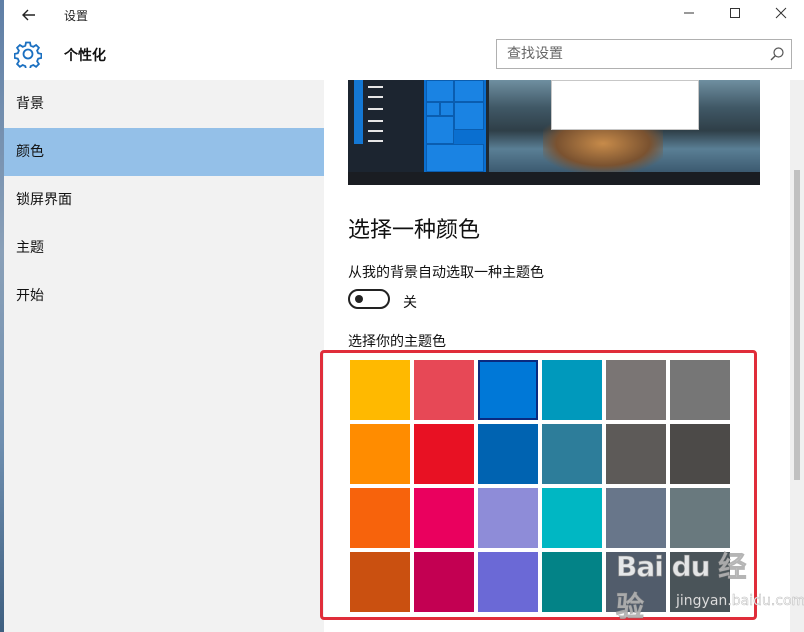 This screenshot has width=804, height=632. I want to click on accent-color-label: 选择你的主题色, so click(397, 342).